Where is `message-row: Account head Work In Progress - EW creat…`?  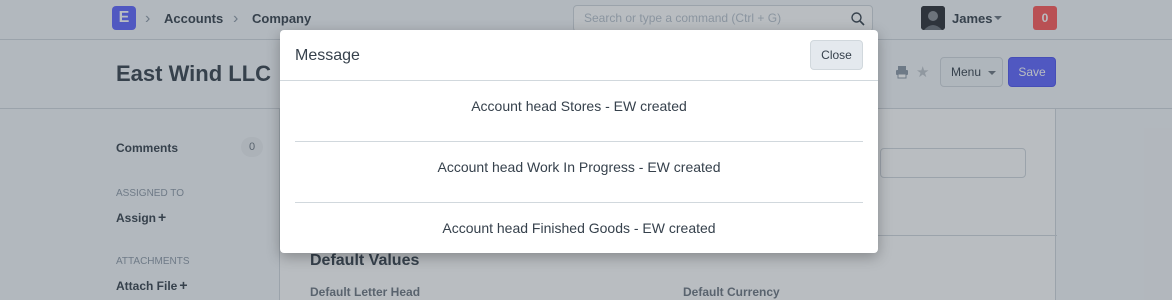 message-row: Account head Work In Progress - EW creat… is located at coordinates (579, 172).